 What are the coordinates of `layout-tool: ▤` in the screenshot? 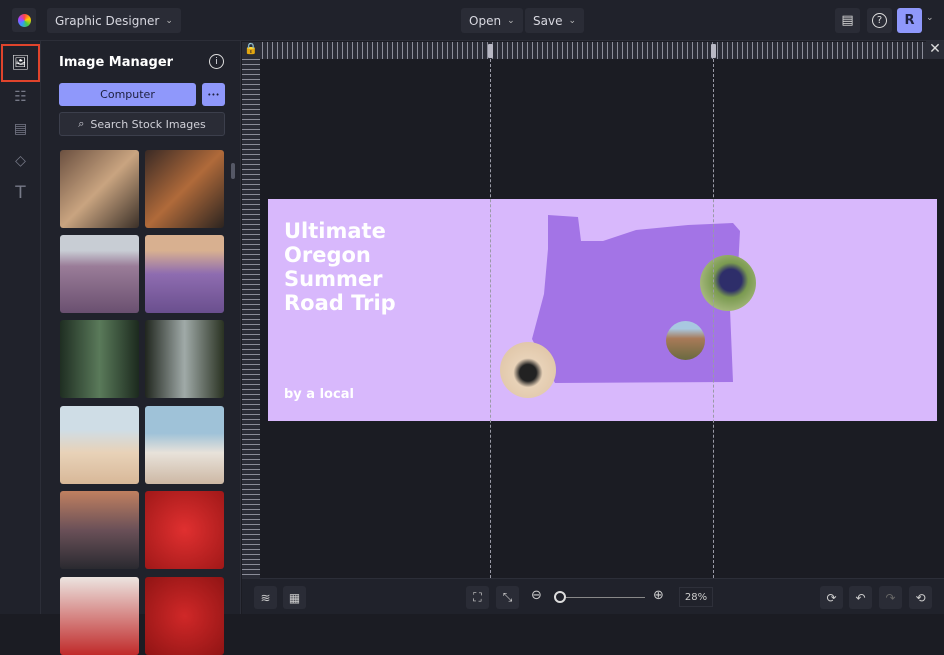 It's located at (20, 128).